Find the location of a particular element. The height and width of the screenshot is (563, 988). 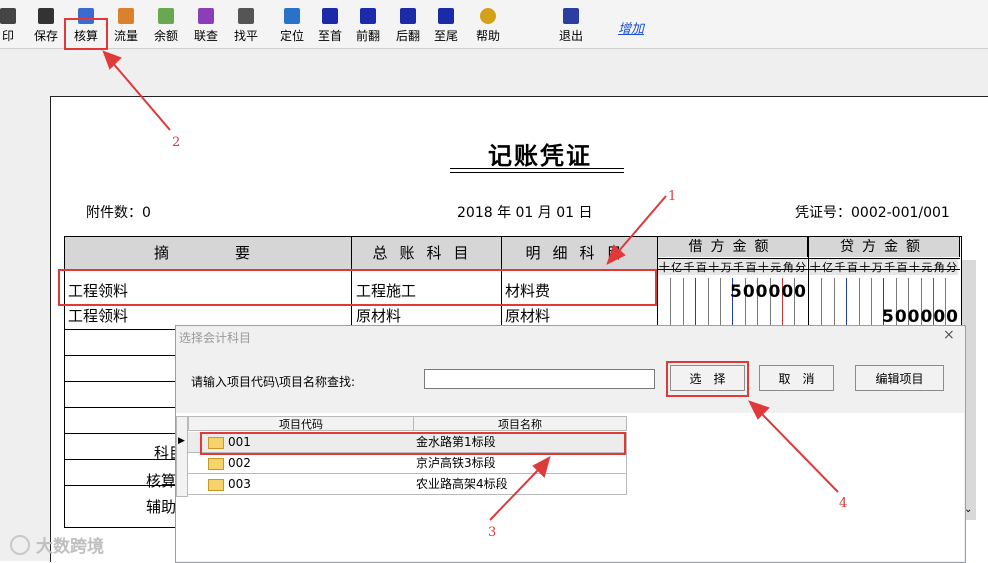

callout-1: 1 is located at coordinates (672, 196).